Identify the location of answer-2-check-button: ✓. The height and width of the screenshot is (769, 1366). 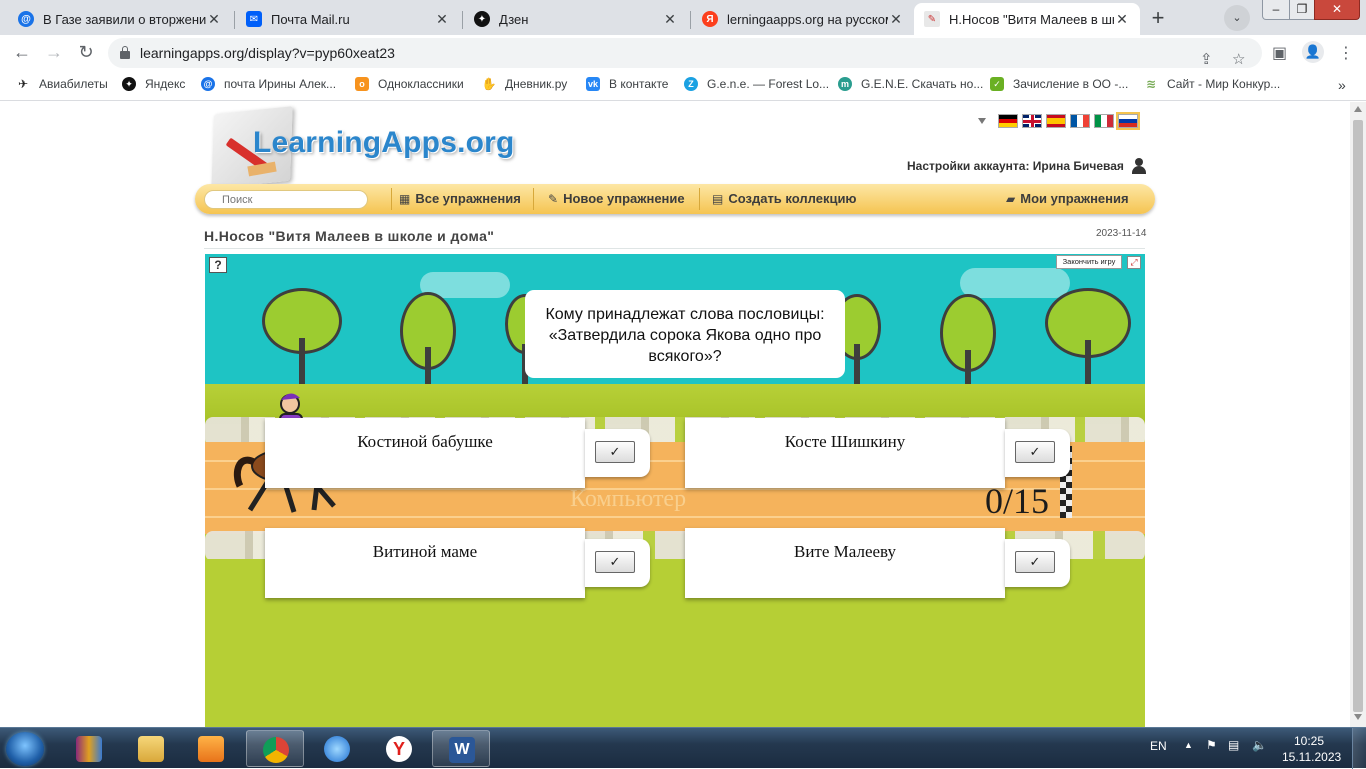
(1035, 452).